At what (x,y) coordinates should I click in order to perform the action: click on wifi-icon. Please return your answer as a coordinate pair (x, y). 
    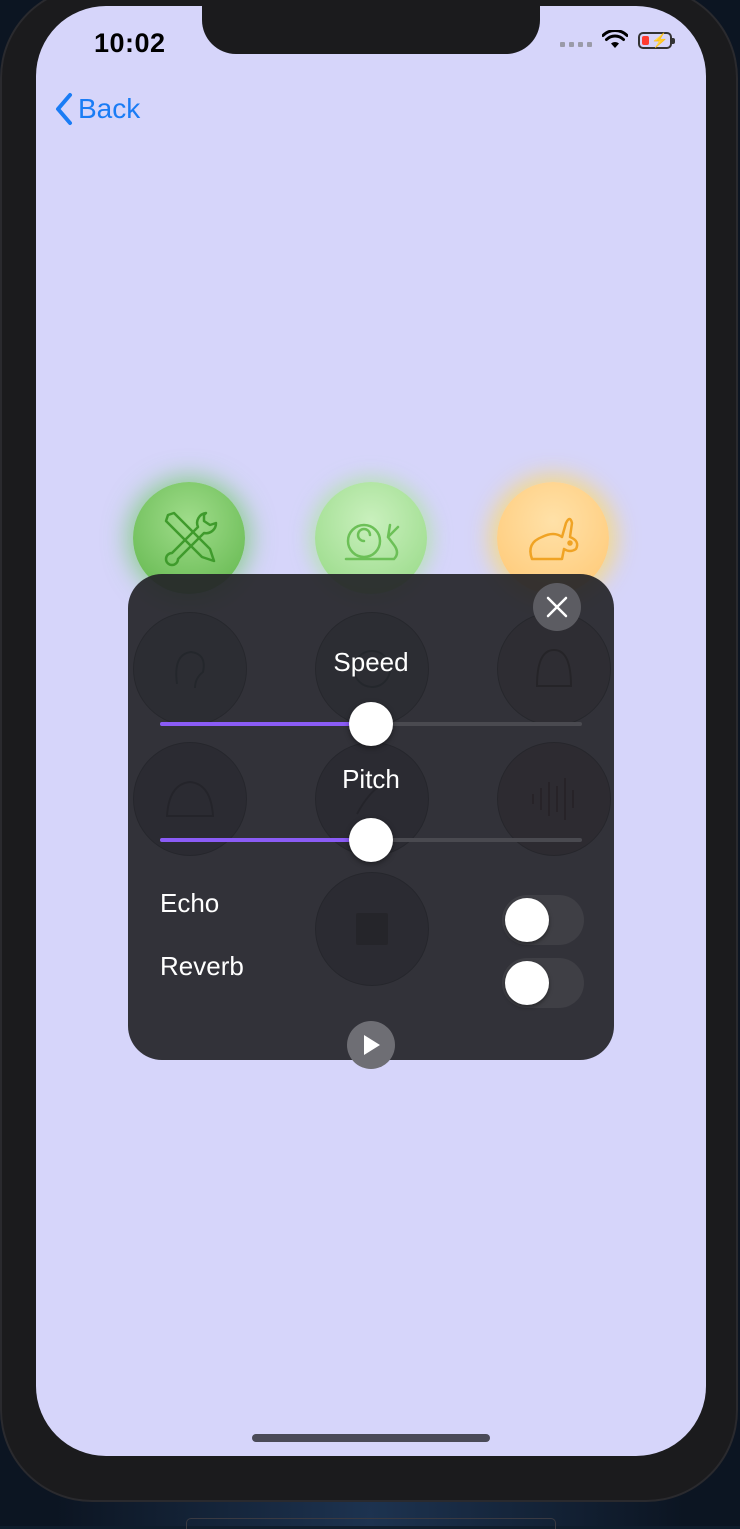
    Looking at the image, I should click on (615, 39).